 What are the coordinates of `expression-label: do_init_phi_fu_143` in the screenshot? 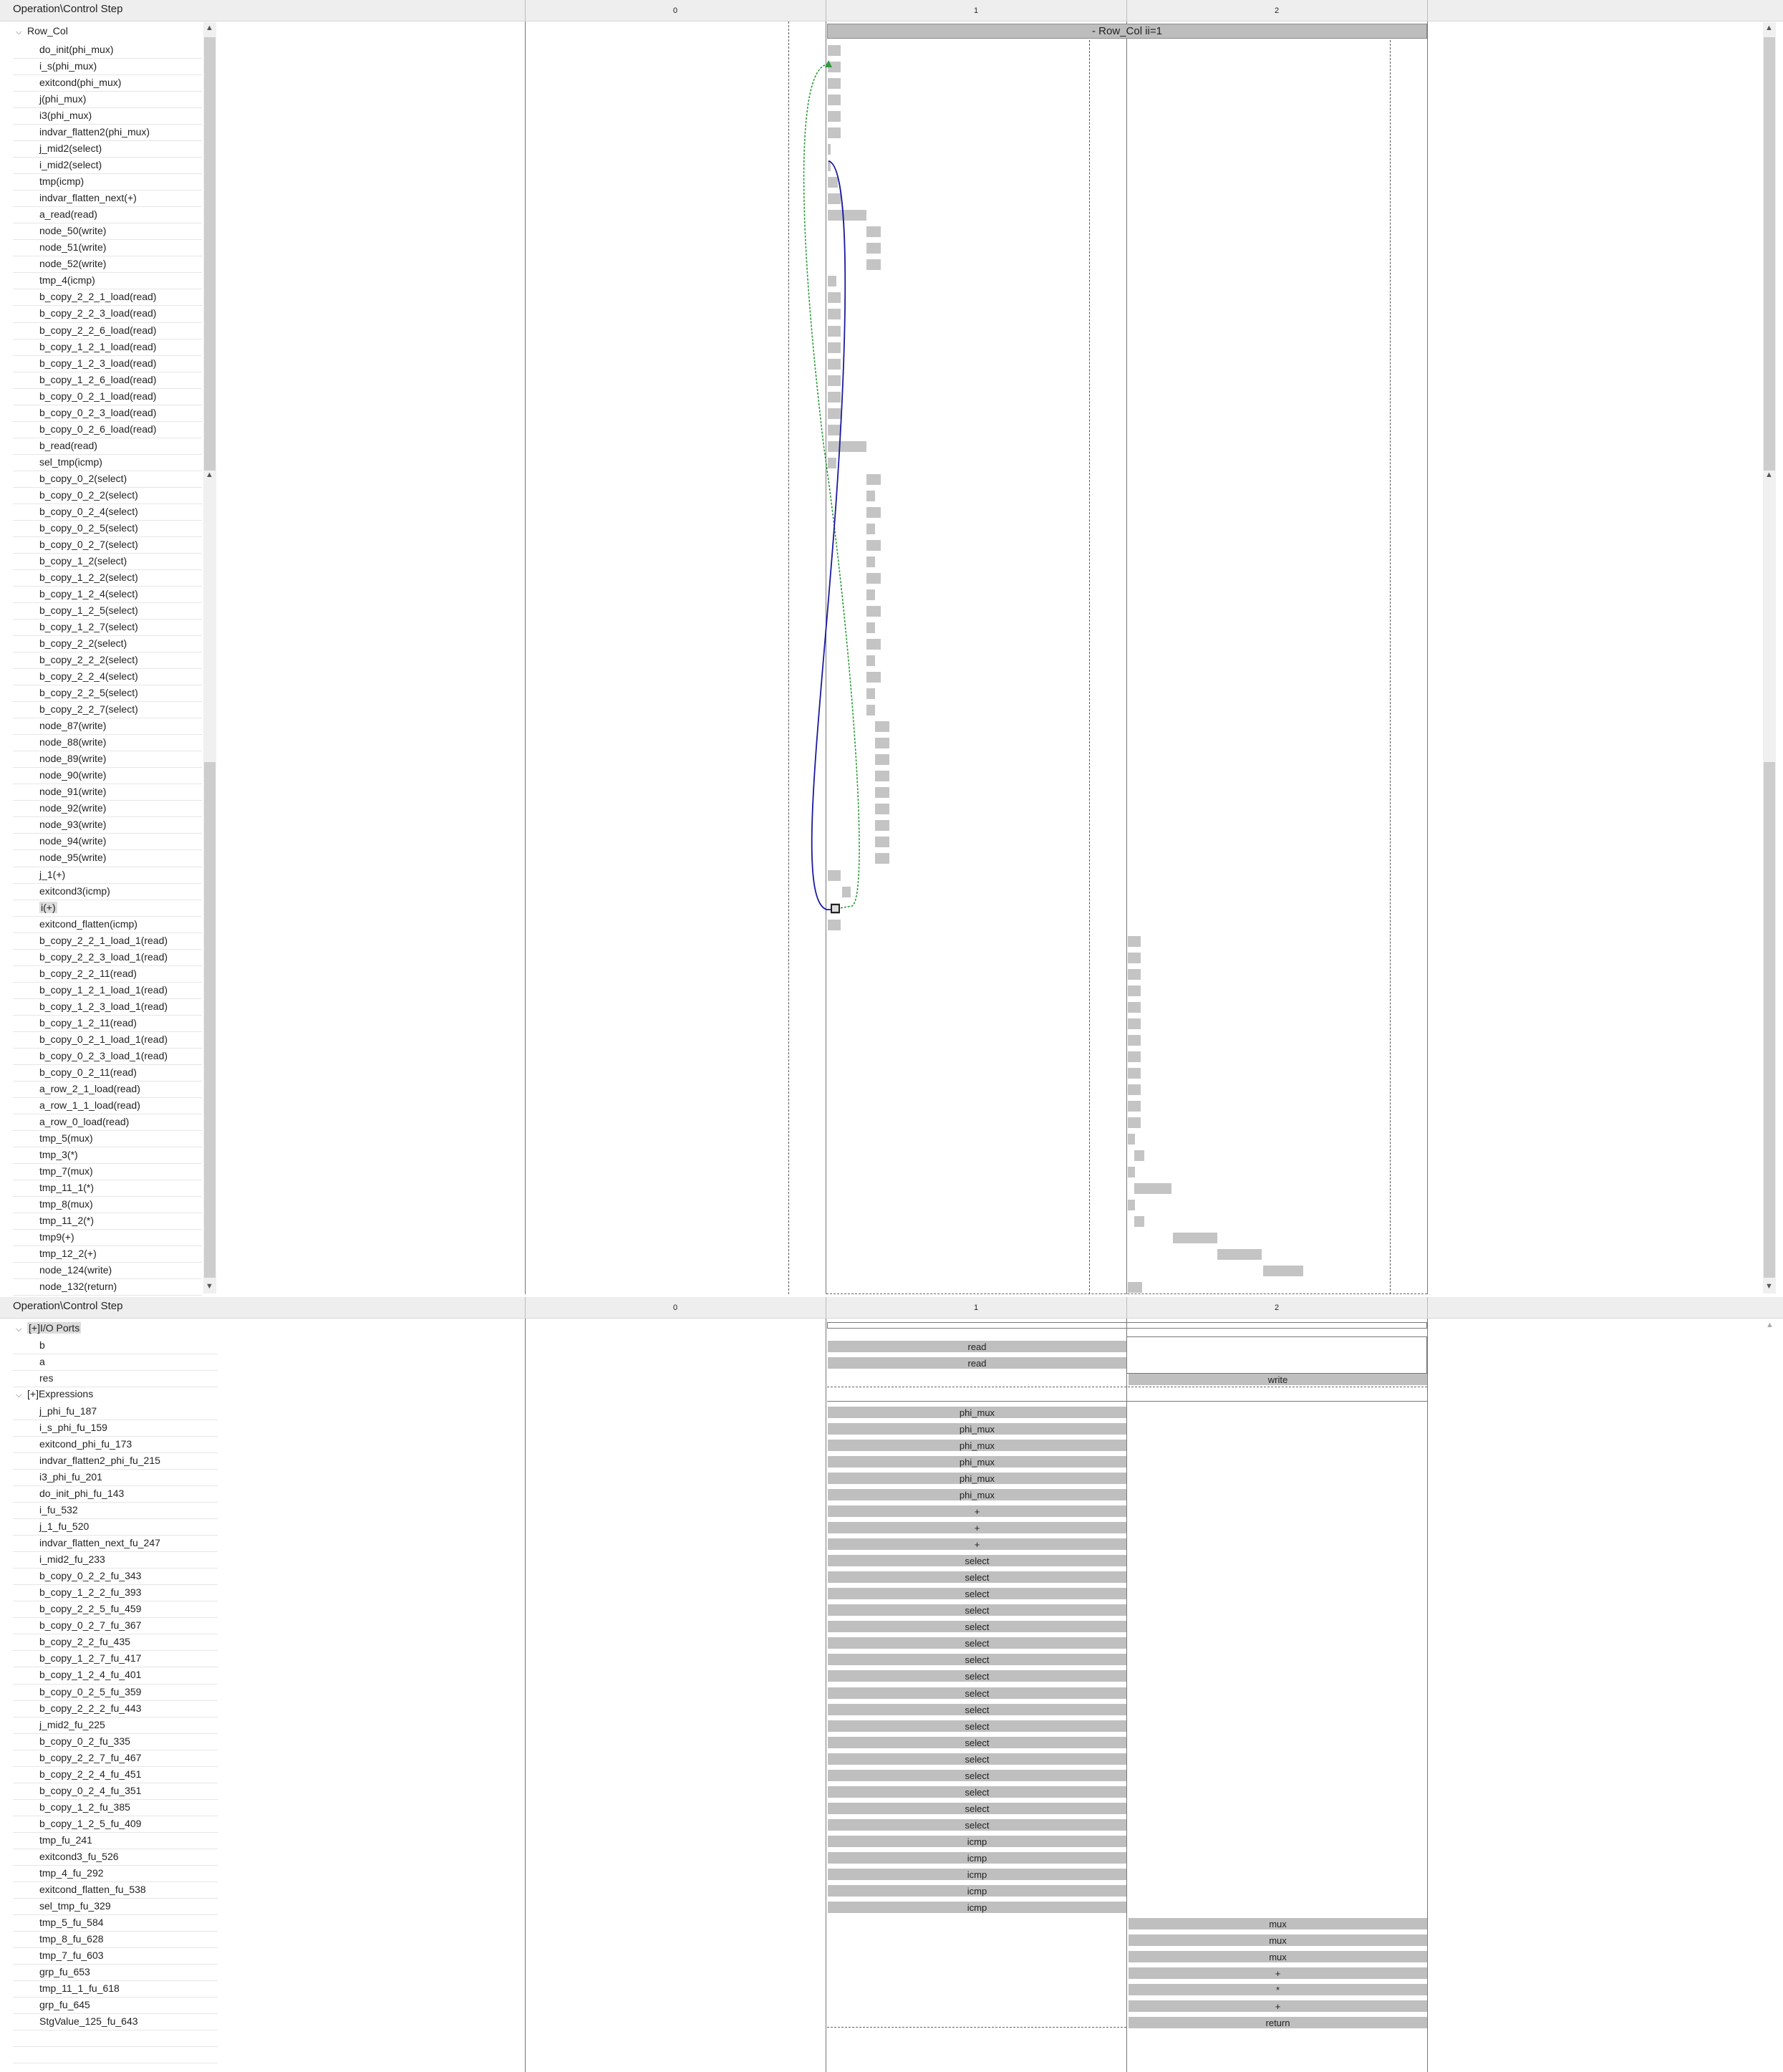 It's located at (81, 1493).